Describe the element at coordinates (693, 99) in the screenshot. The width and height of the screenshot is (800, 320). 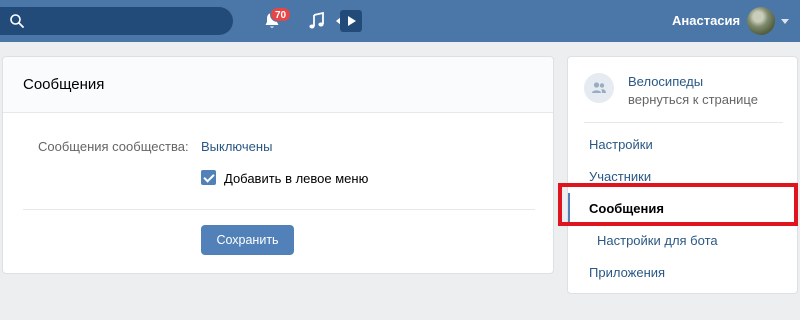
I see `back-to-page-link: вернуться к странице` at that location.